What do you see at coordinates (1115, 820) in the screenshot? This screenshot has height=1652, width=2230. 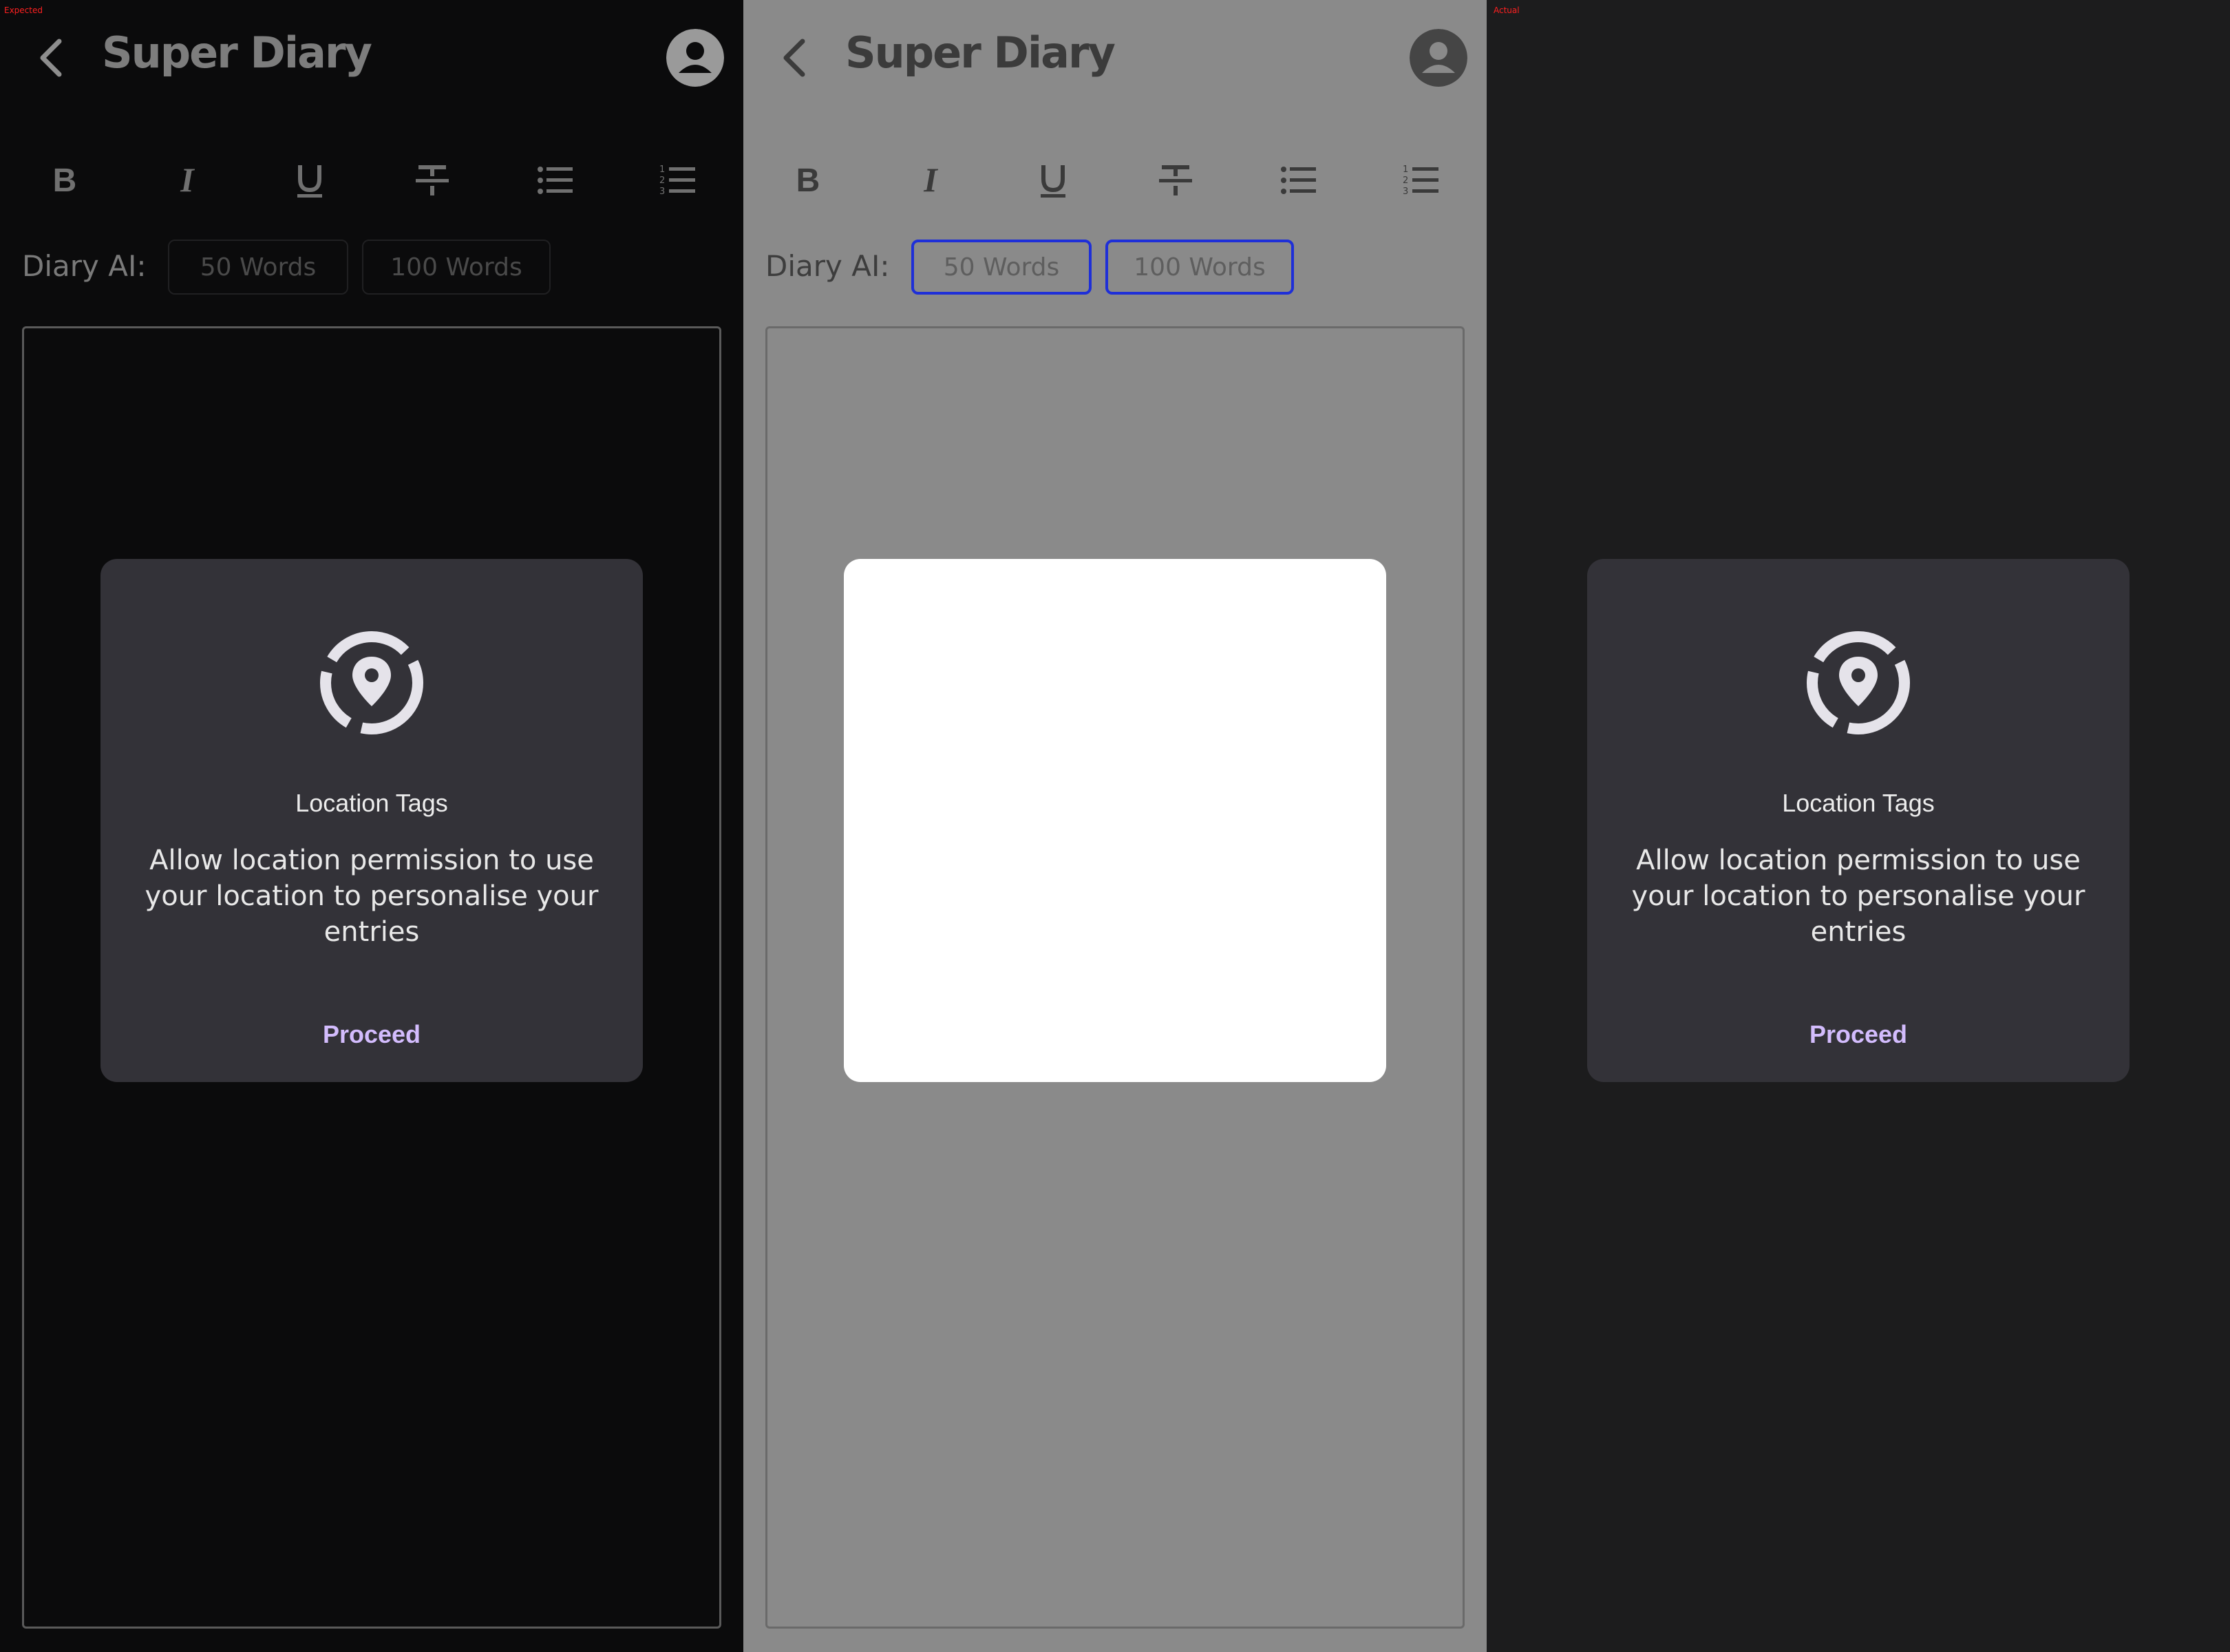 I see `dialog-placeholder` at bounding box center [1115, 820].